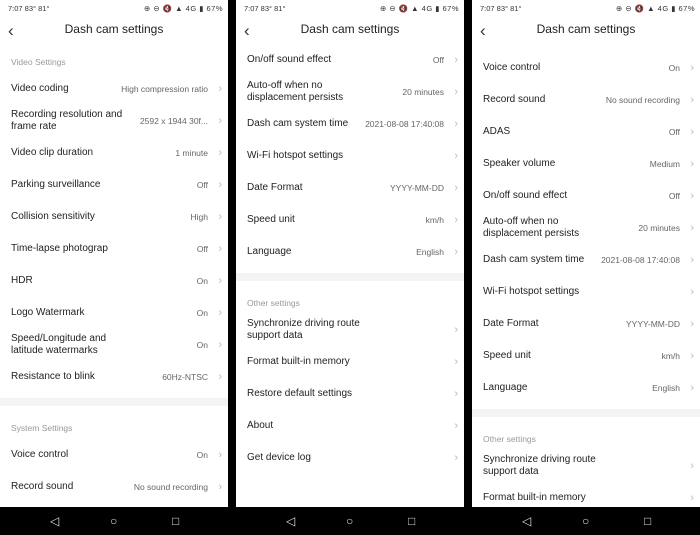  Describe the element at coordinates (22, 280) in the screenshot. I see `setting-label: HDR` at that location.